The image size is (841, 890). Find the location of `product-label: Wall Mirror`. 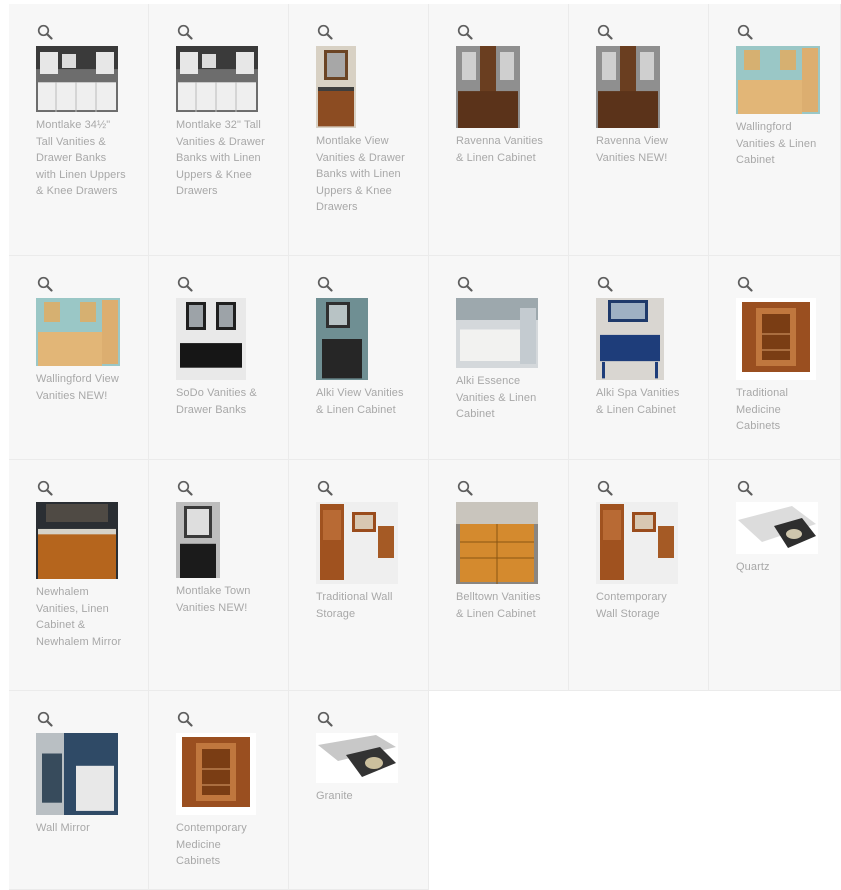

product-label: Wall Mirror is located at coordinates (82, 828).